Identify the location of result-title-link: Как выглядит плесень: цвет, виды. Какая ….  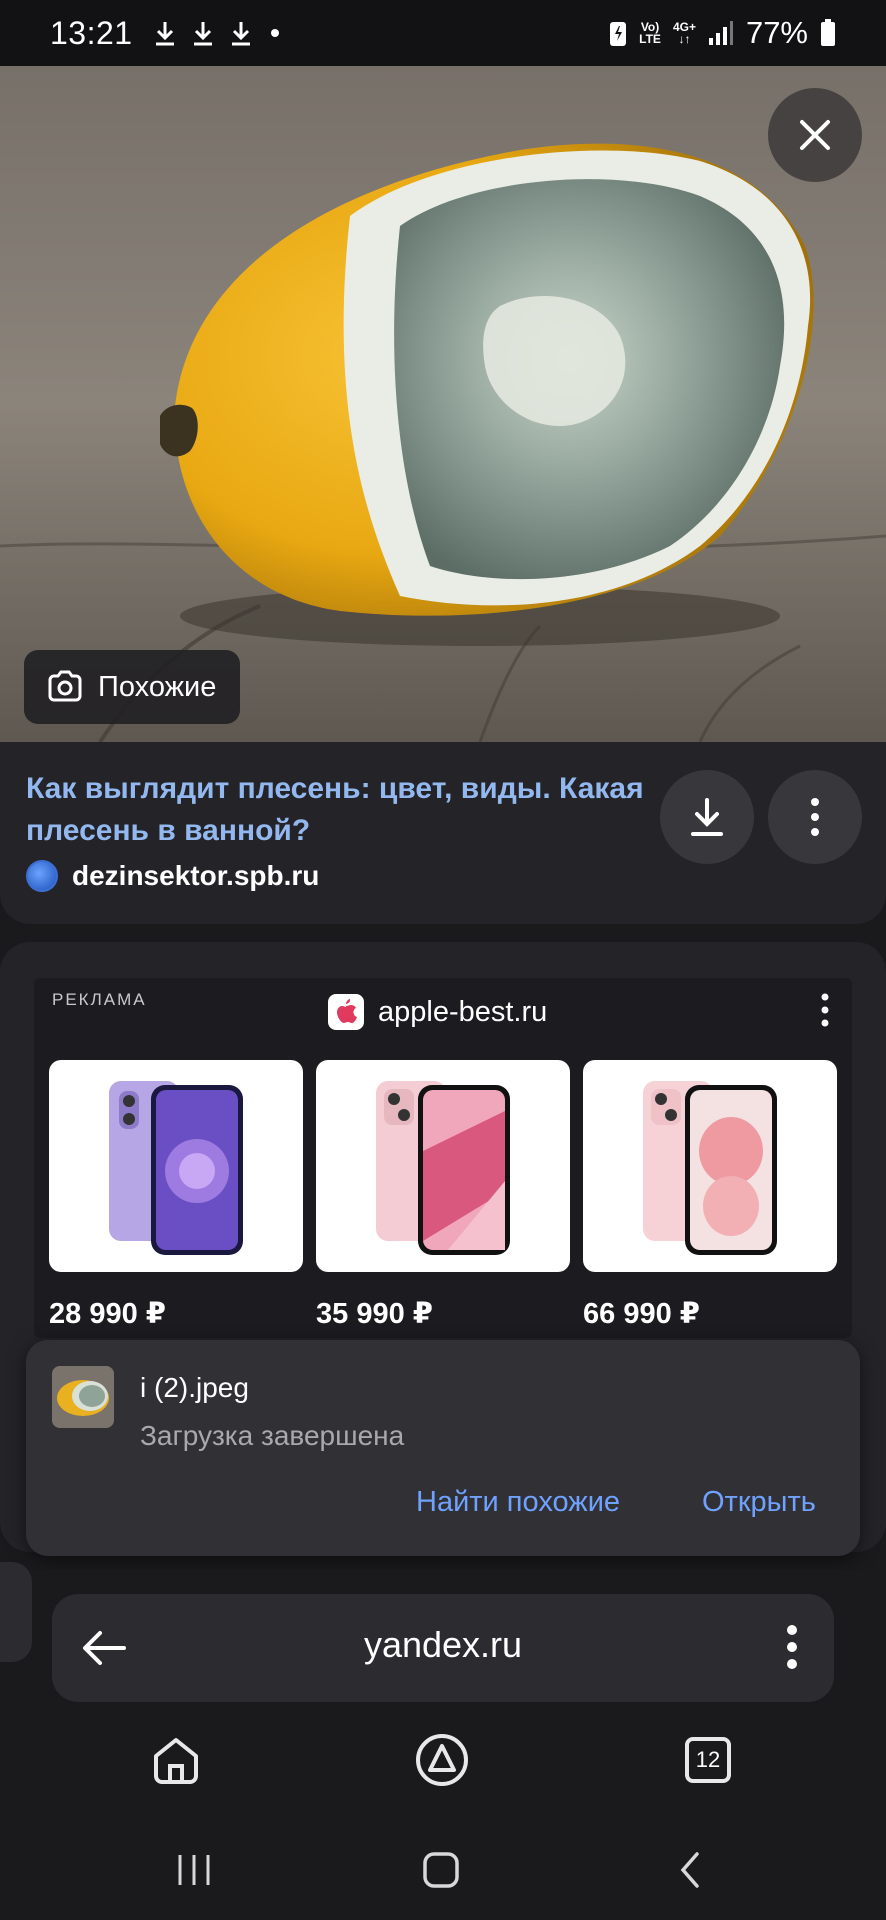
(336, 810).